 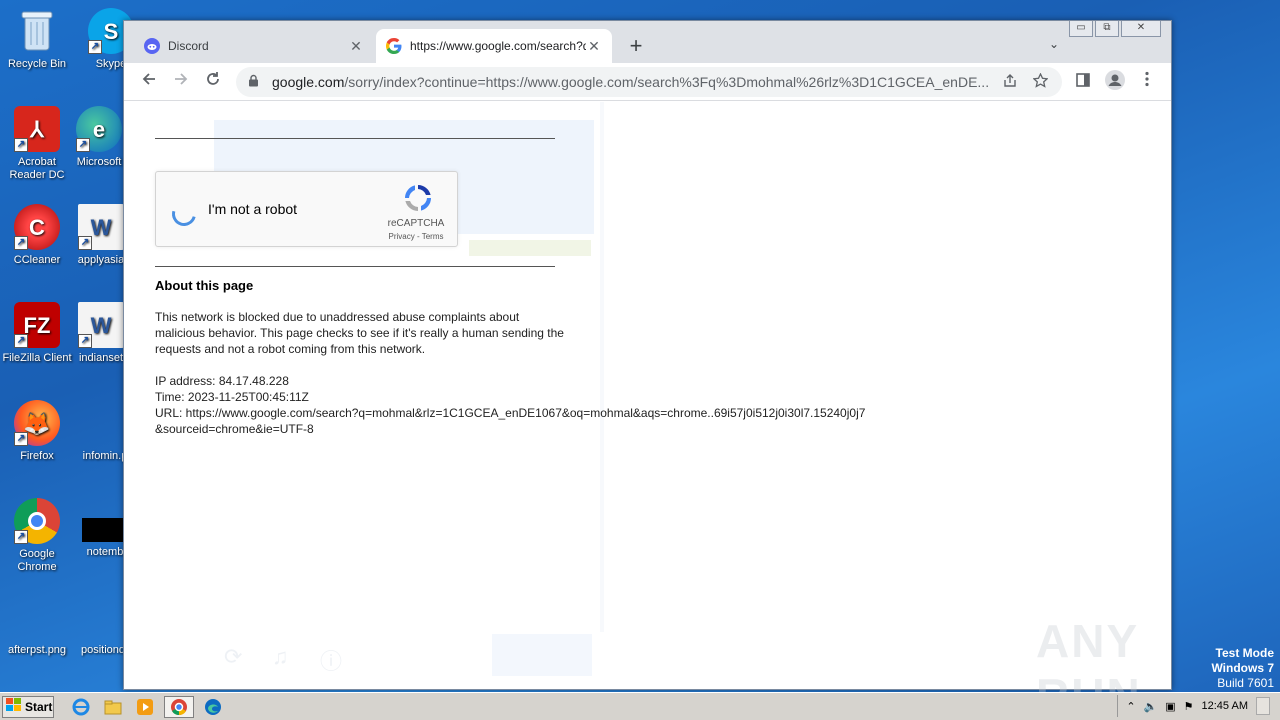 I want to click on timestamp: Time: 2023-11-25T00:45:11Z, so click(x=232, y=397).